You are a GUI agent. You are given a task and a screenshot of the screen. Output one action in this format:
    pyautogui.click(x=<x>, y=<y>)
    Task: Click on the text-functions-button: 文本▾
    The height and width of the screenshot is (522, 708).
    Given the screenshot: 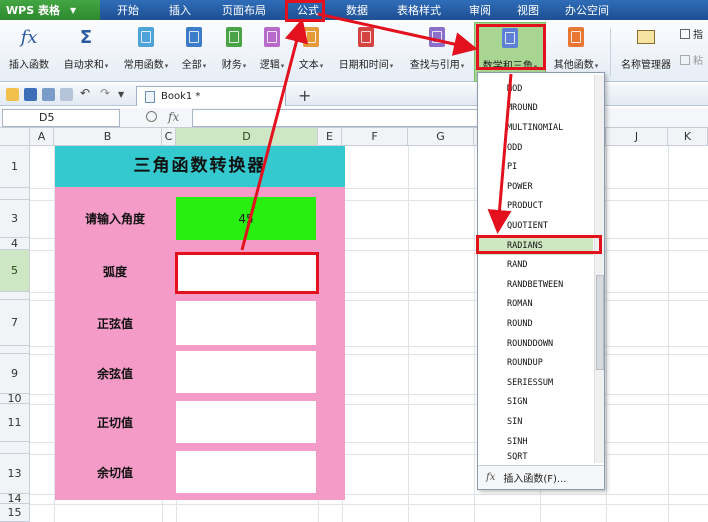 What is the action you would take?
    pyautogui.click(x=311, y=53)
    